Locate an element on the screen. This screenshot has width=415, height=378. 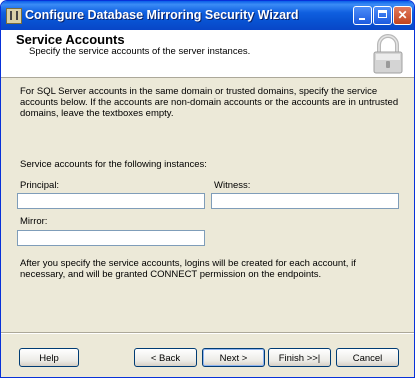
page-title: Service Accounts is located at coordinates (70, 39).